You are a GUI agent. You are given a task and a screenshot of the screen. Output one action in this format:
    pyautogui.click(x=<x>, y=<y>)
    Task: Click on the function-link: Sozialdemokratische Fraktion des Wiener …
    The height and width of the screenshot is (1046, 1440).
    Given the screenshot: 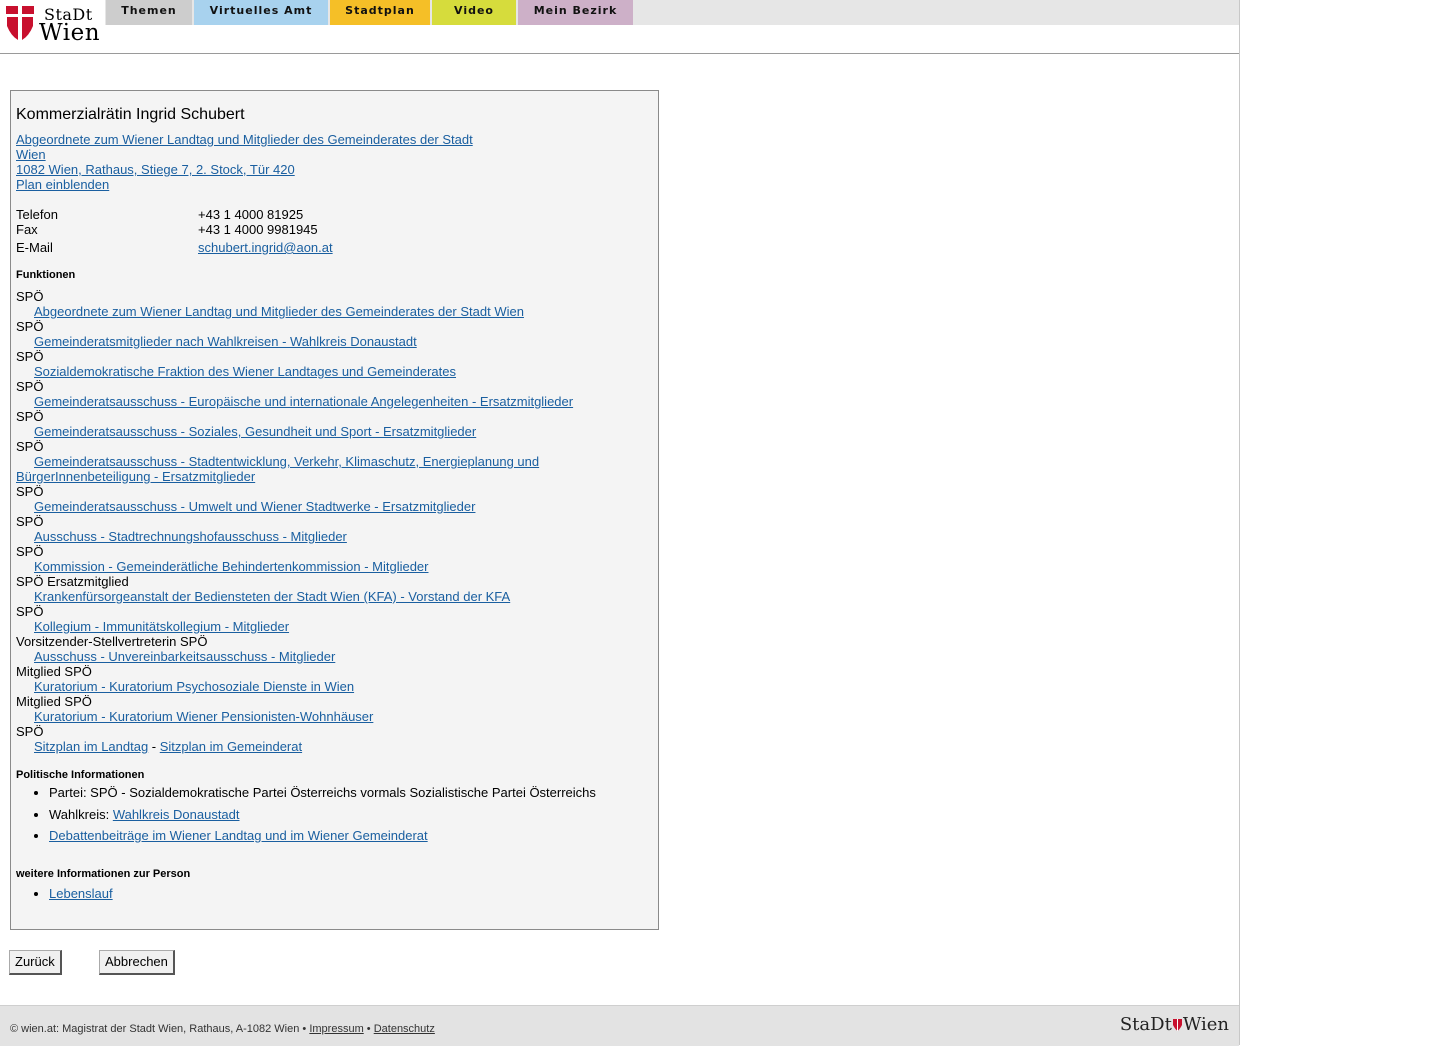 What is the action you would take?
    pyautogui.click(x=316, y=371)
    